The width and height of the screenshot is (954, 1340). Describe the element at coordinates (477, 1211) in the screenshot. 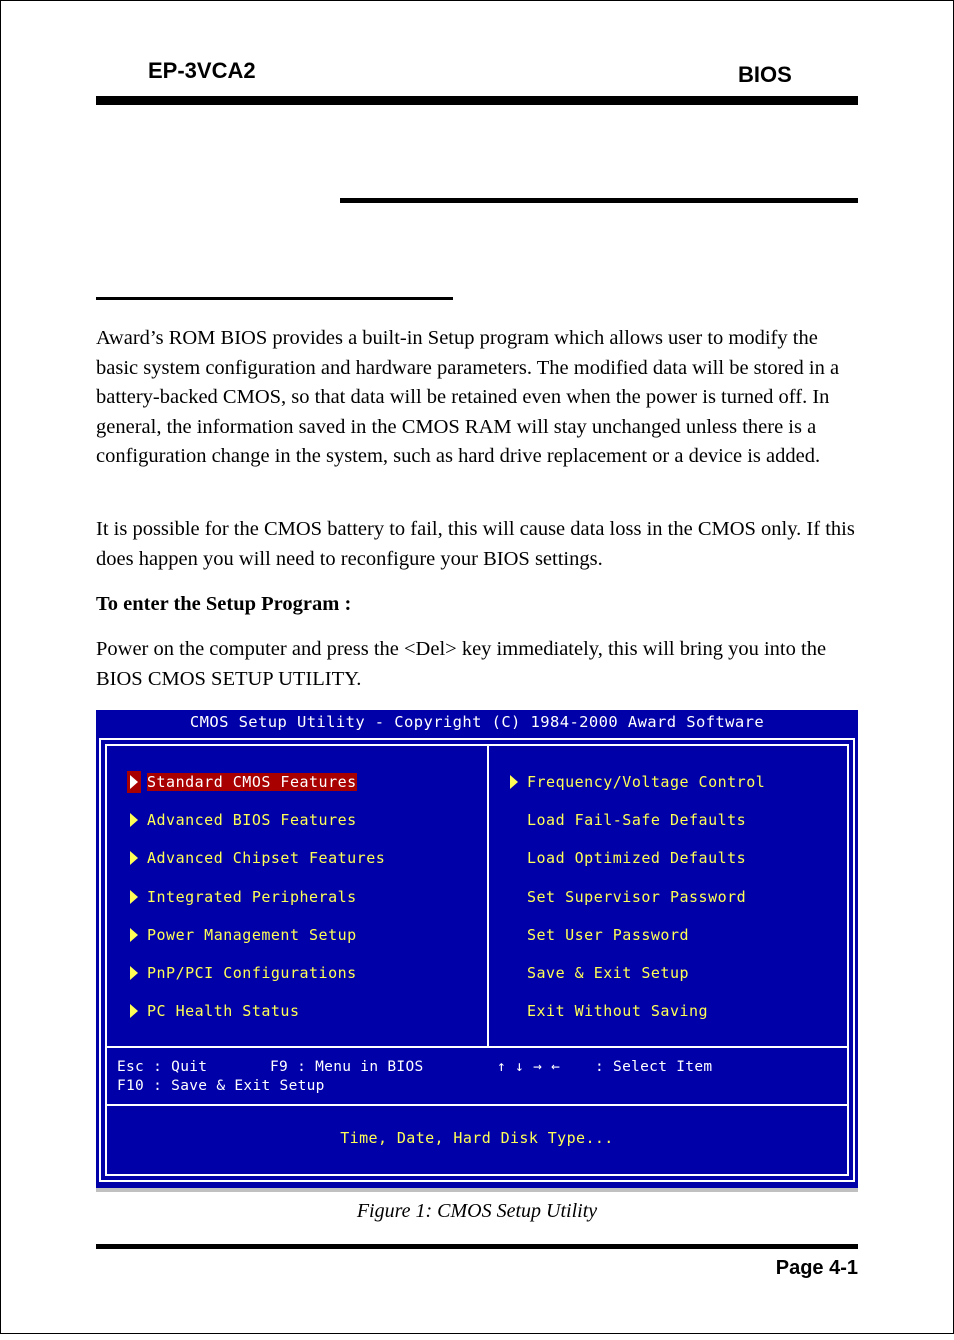

I see `figure-caption: Figure 1: CMOS Setup Utility` at that location.